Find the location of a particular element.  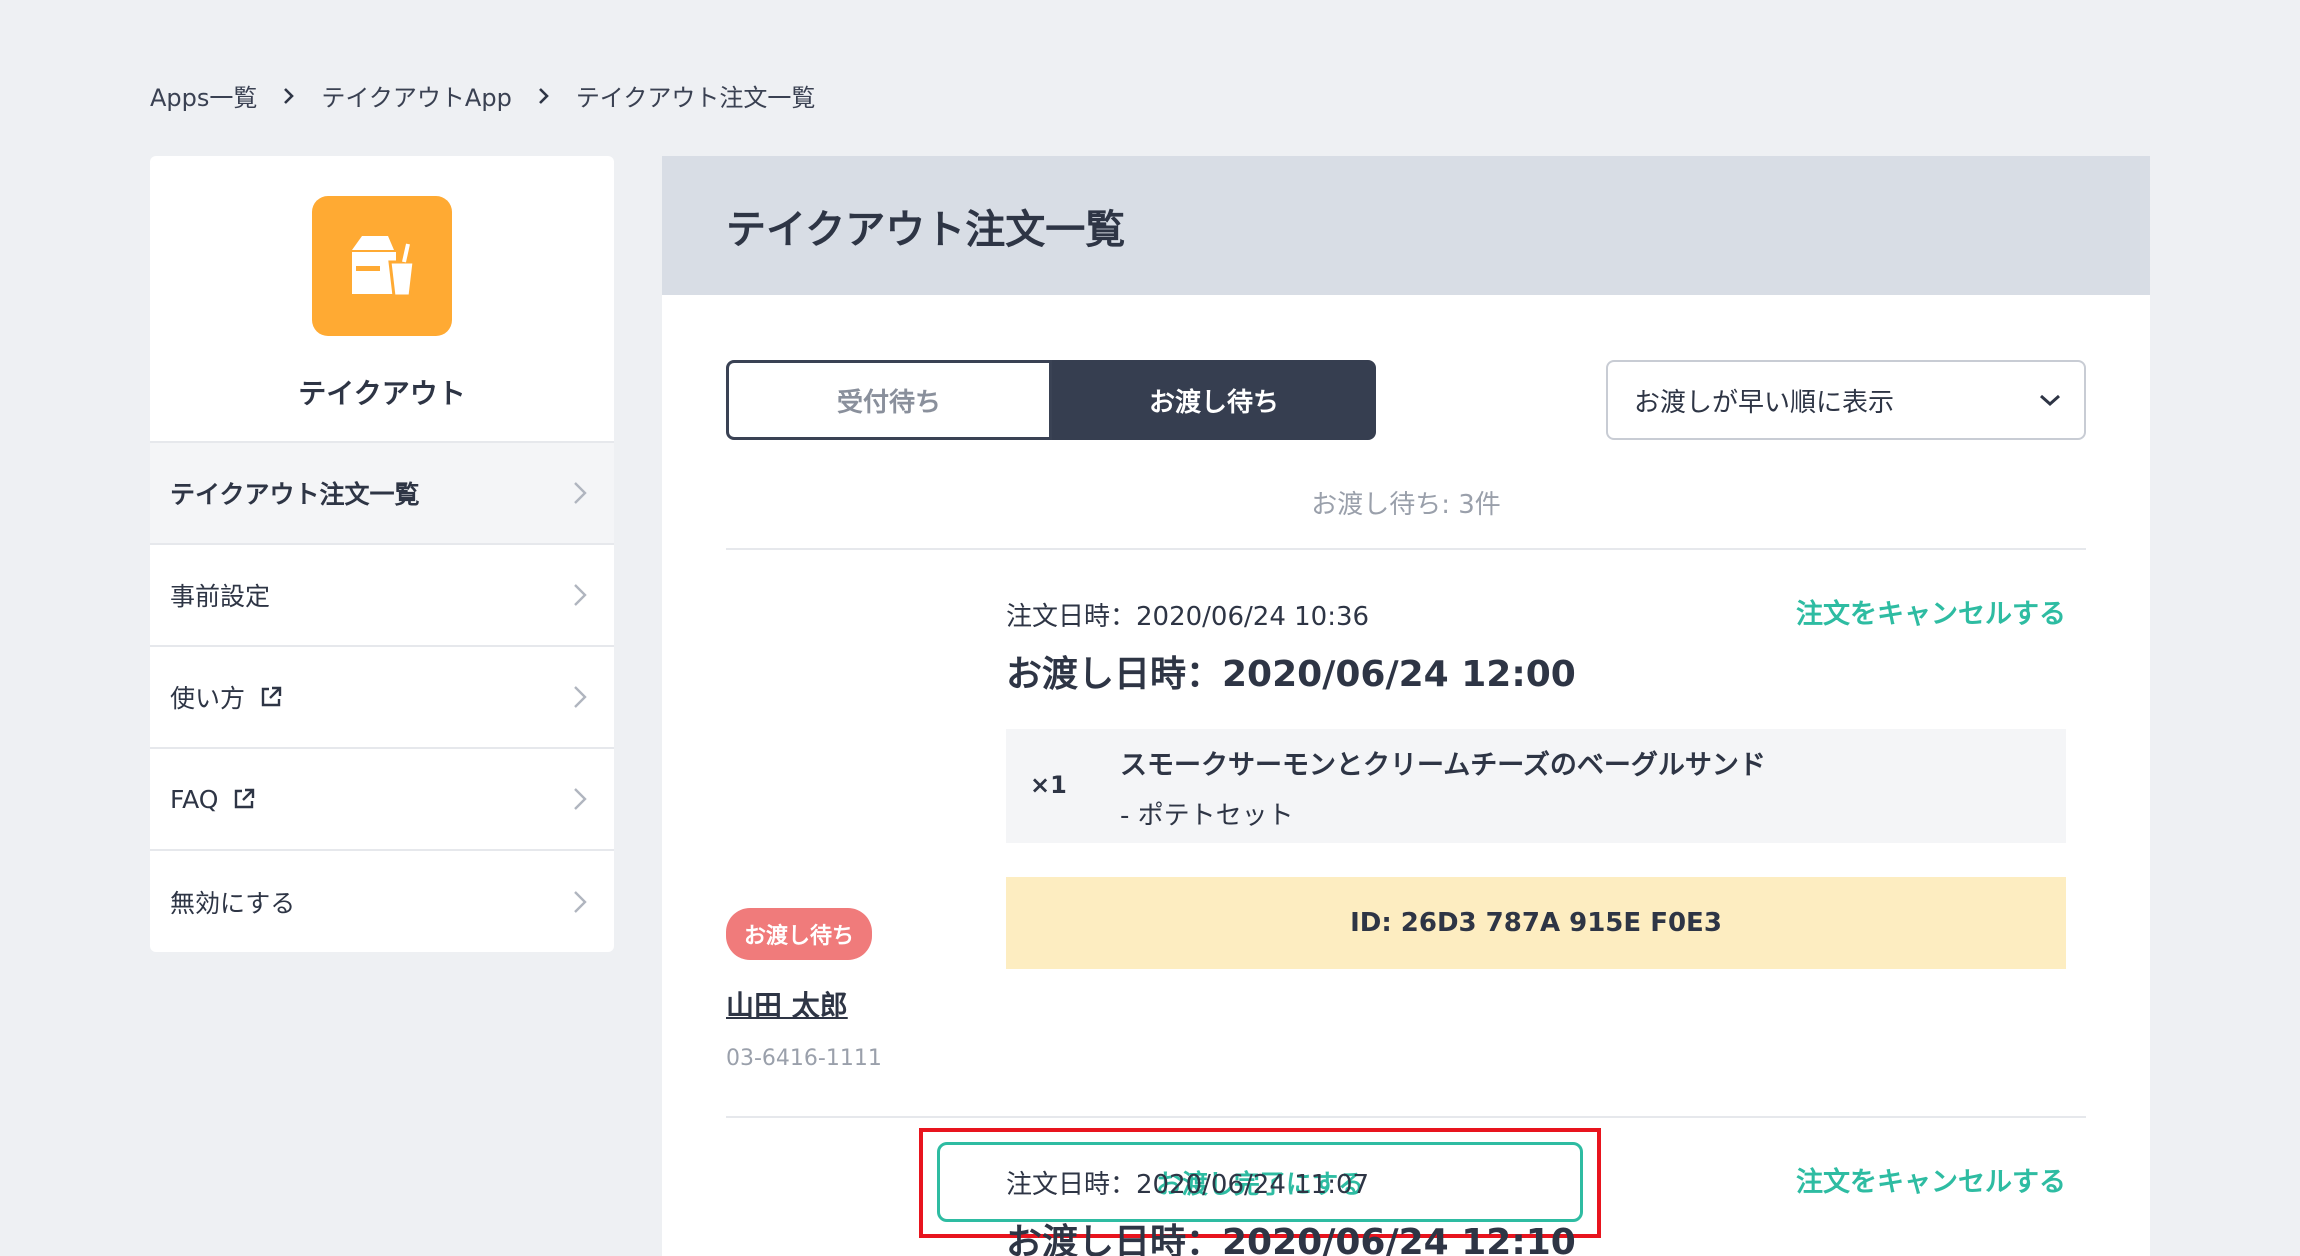

order-count: お渡し待ち: 3件 is located at coordinates (1406, 505).